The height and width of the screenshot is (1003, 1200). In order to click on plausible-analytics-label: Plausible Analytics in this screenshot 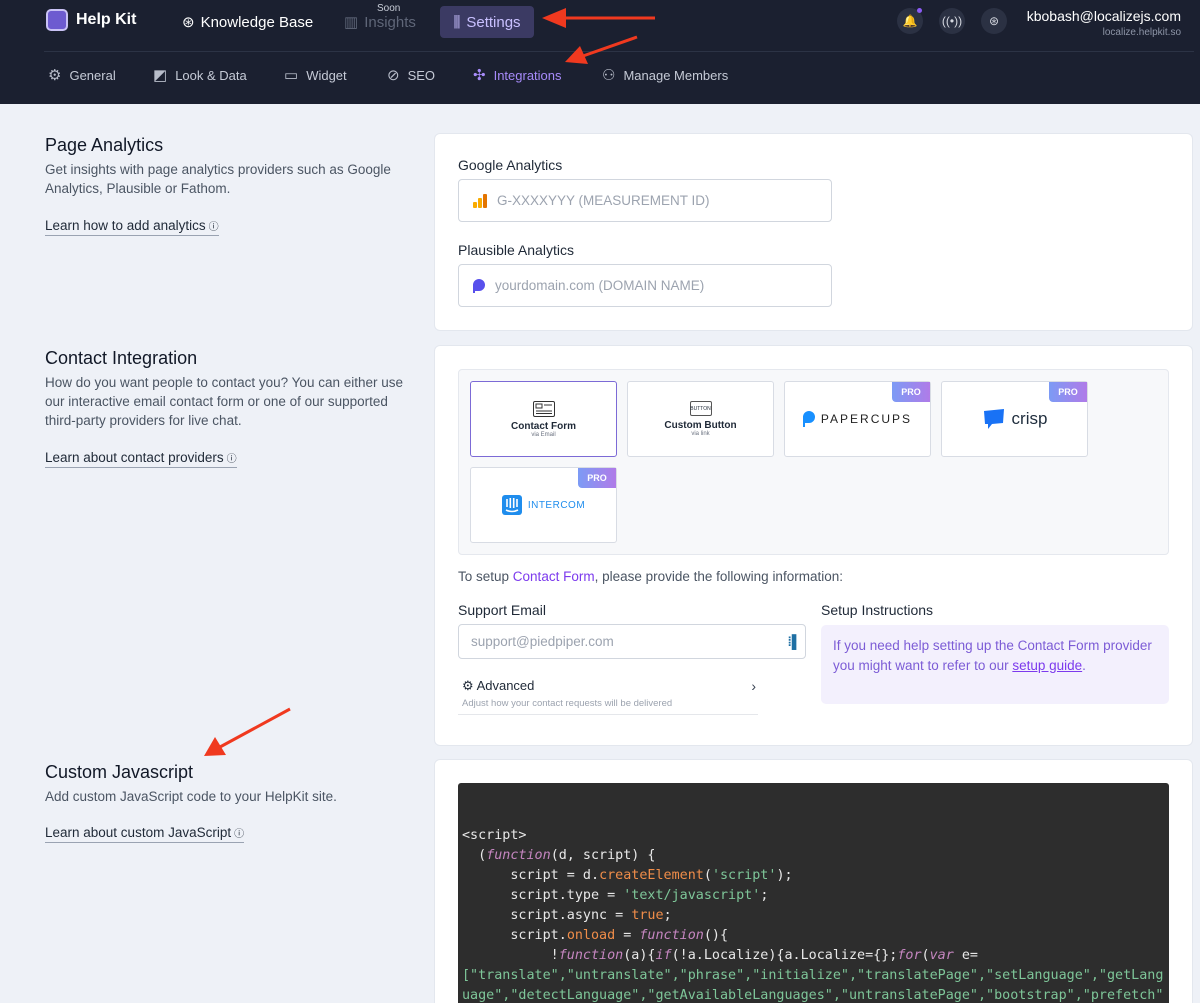, I will do `click(516, 250)`.